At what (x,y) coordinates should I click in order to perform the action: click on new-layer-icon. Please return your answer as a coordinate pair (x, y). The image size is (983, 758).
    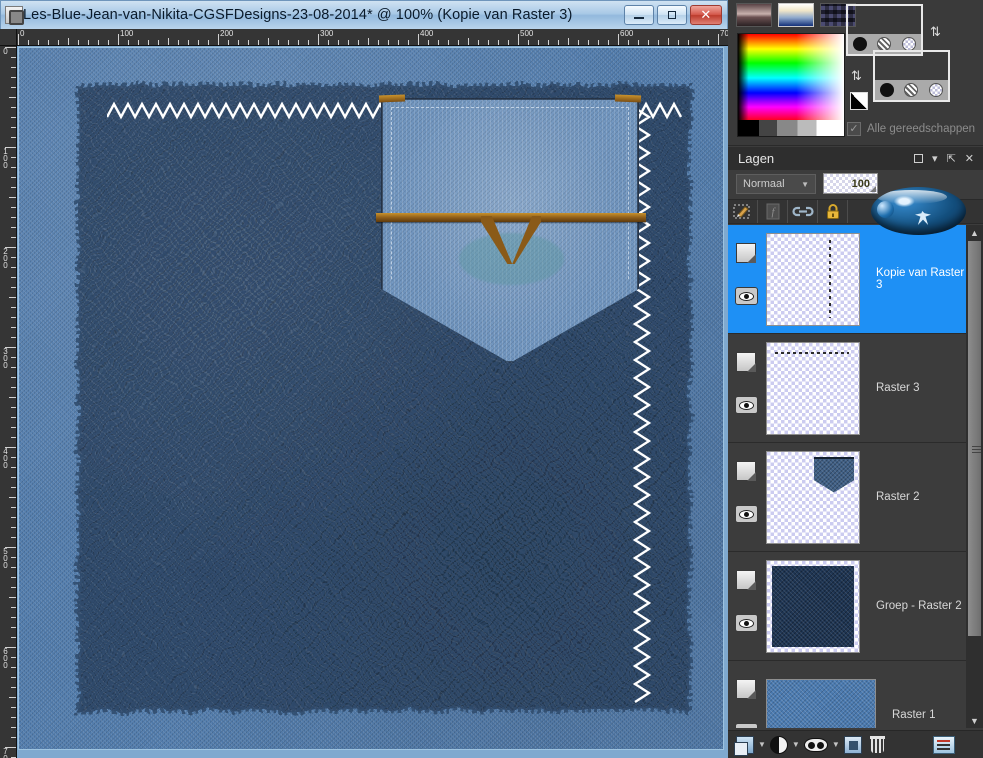
    Looking at the image, I should click on (744, 745).